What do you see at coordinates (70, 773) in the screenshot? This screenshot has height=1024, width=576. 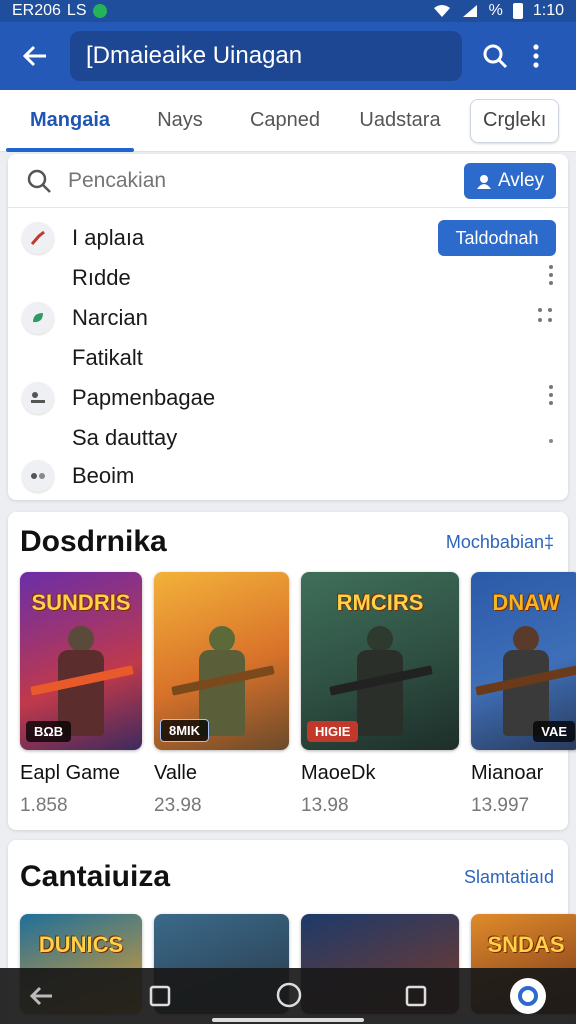 I see `game-name: Eapl Game` at bounding box center [70, 773].